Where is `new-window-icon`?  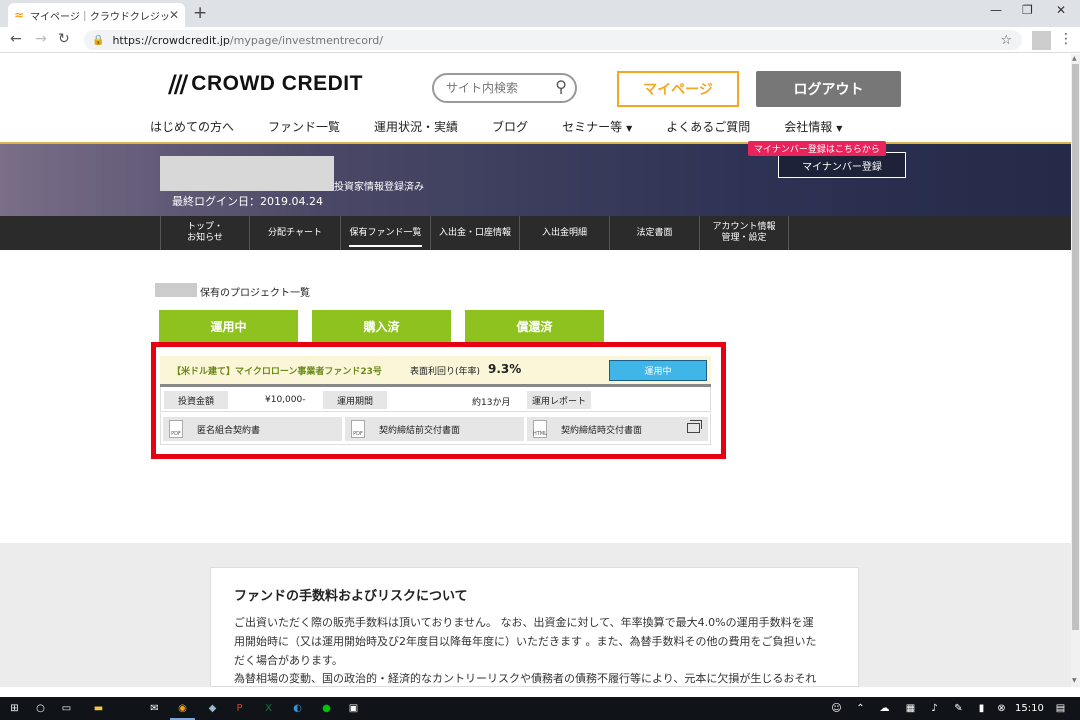
new-window-icon is located at coordinates (694, 426).